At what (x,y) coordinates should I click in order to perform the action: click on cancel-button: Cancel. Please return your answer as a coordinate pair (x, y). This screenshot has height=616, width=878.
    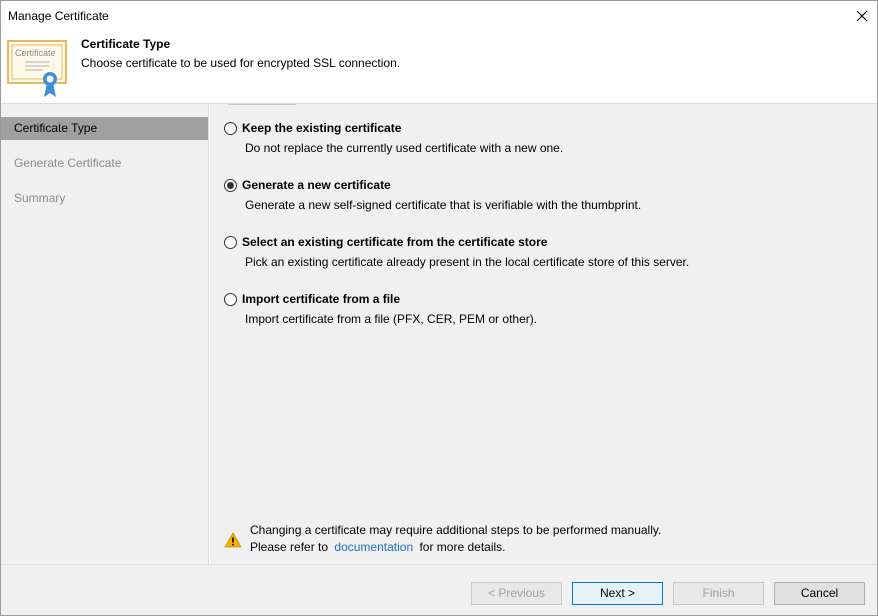
    Looking at the image, I should click on (819, 593).